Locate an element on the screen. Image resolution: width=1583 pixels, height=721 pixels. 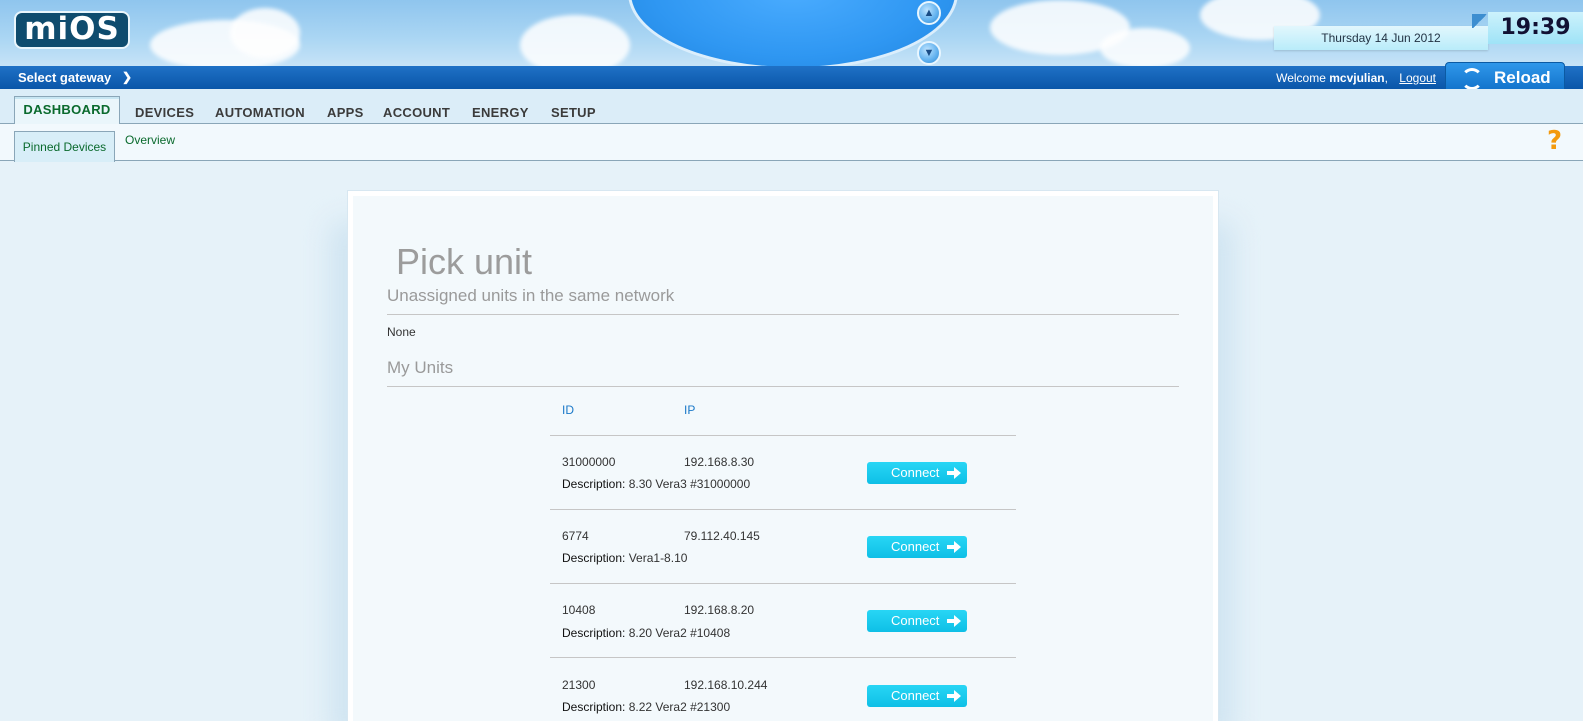
unit-ip: 192.168.8.20 is located at coordinates (719, 610).